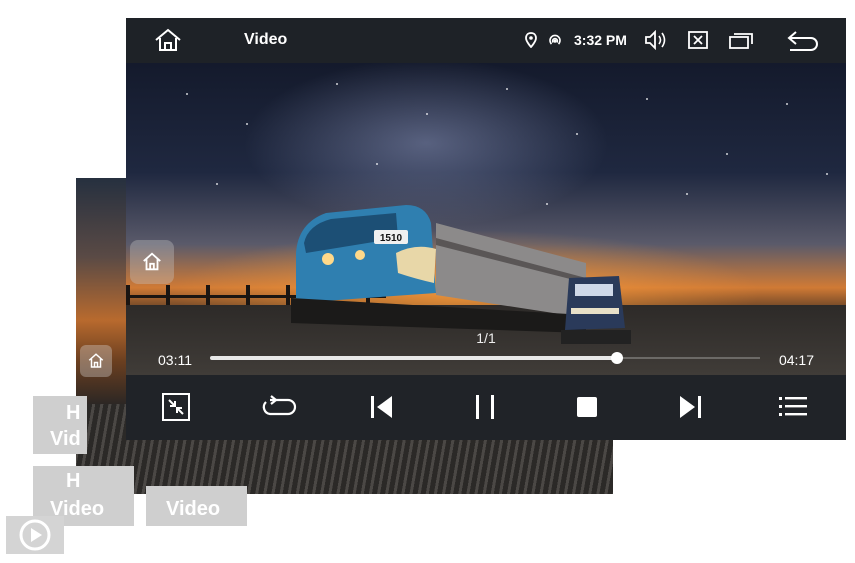 Image resolution: width=855 pixels, height=563 pixels. Describe the element at coordinates (193, 509) in the screenshot. I see `tile-label: Video` at that location.